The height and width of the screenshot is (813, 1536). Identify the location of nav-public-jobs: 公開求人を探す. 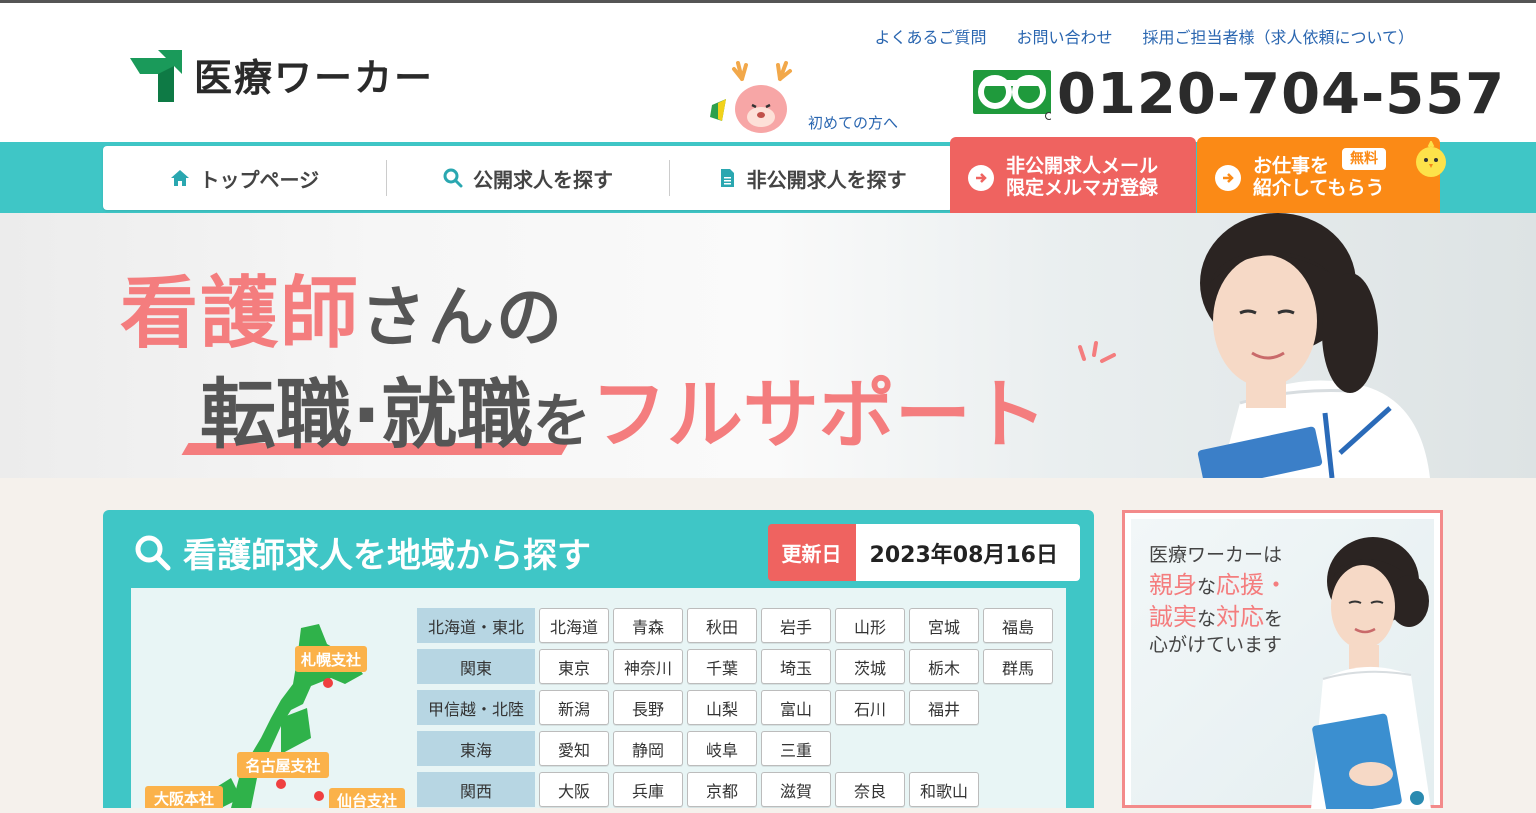
(529, 178).